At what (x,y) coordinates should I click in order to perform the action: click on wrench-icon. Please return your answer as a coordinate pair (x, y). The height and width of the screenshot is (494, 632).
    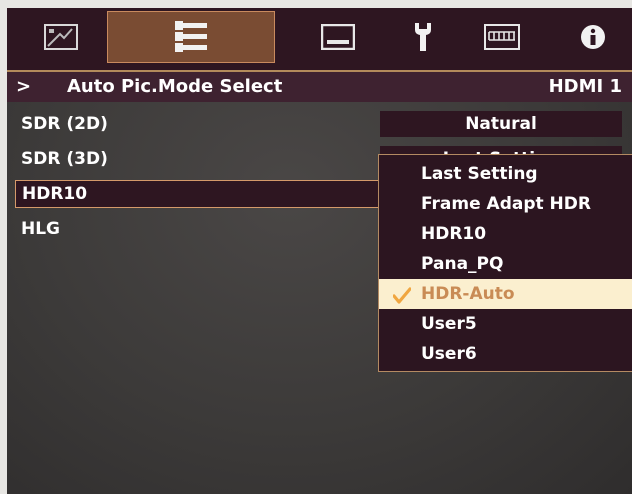
    Looking at the image, I should click on (423, 37).